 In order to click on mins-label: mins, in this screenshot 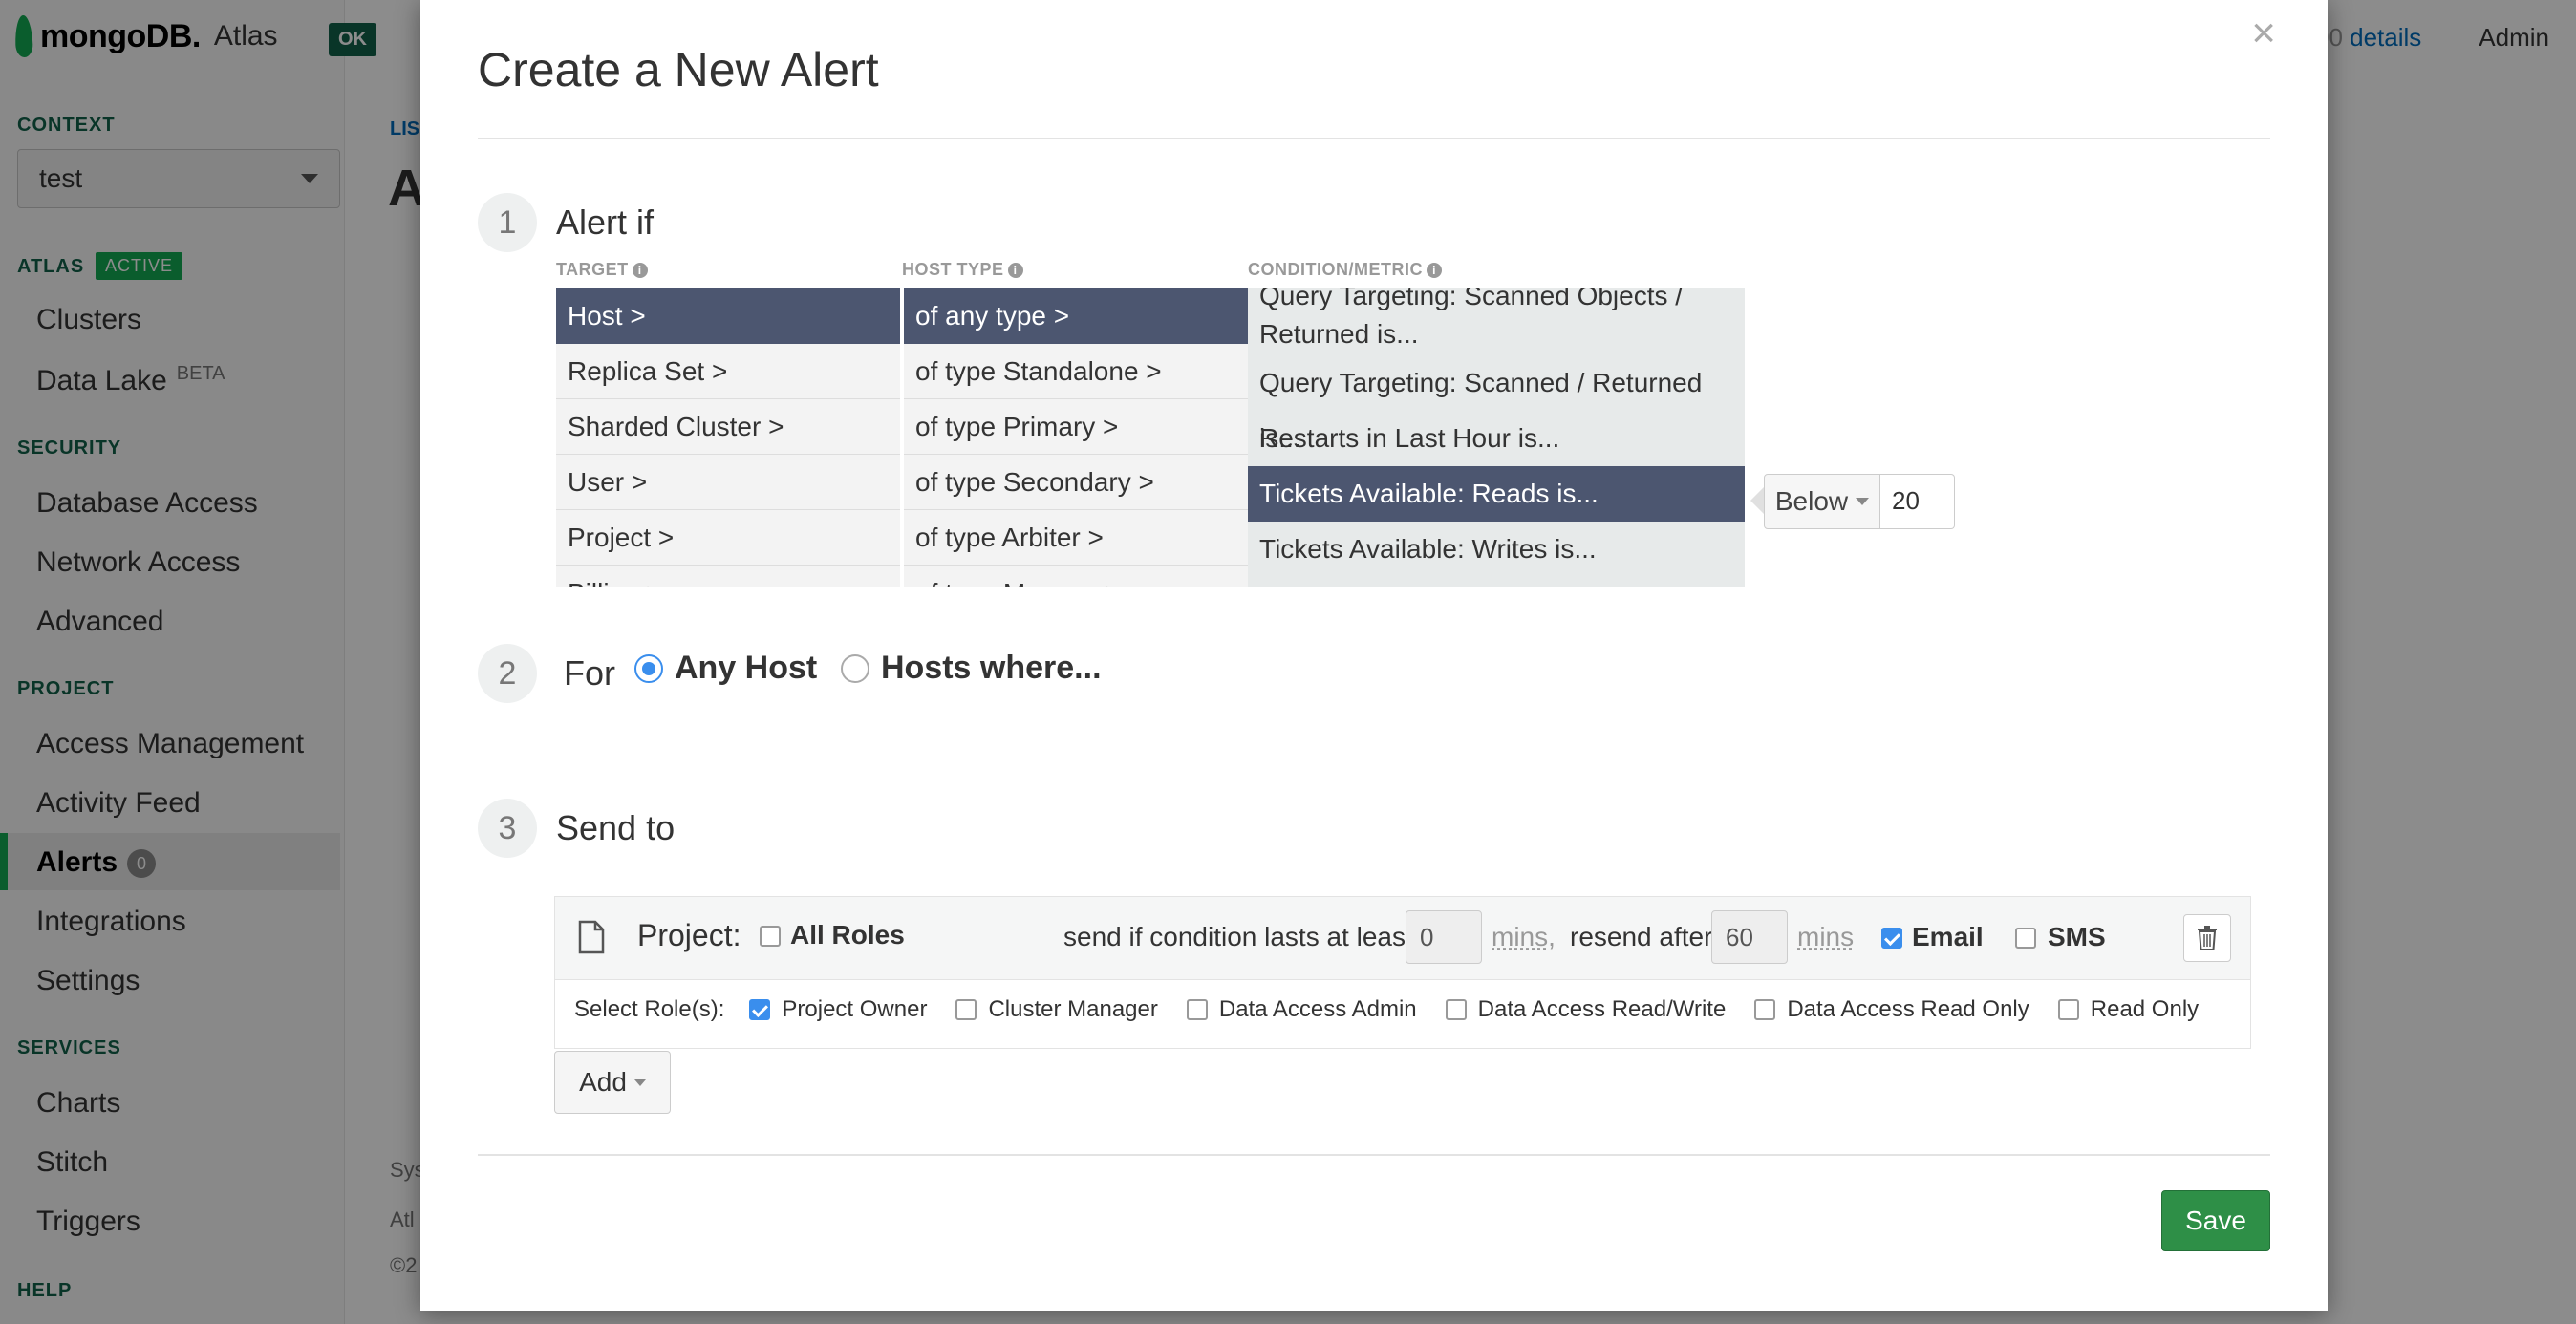, I will do `click(1524, 936)`.